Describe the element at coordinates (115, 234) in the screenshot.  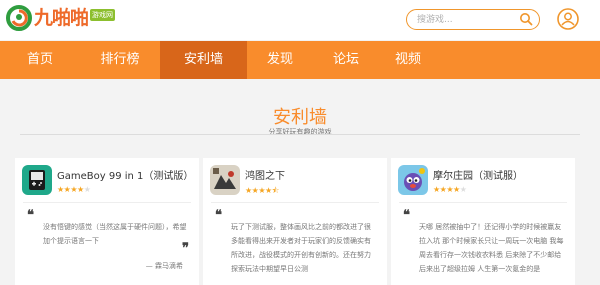
I see `review-text: 没有悟键的感觉（当然这属于硬件问题），希望加个提示语言一下` at that location.